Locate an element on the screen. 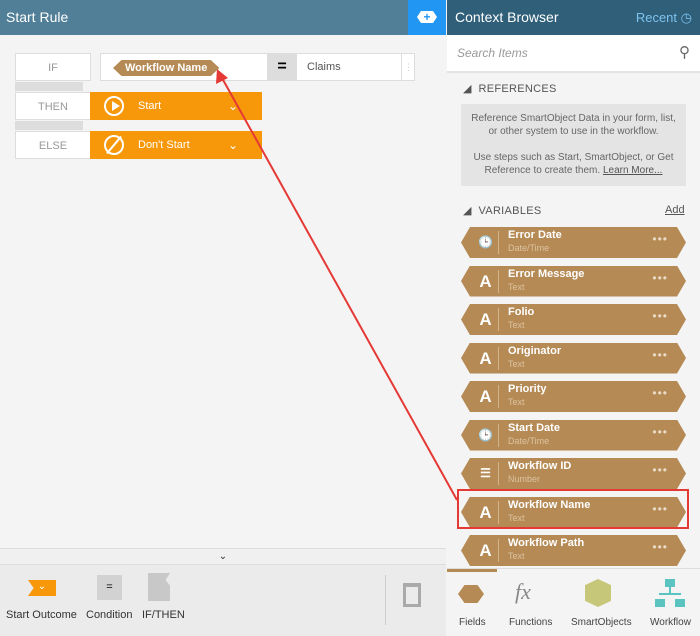  else-label: ELSE is located at coordinates (53, 145).